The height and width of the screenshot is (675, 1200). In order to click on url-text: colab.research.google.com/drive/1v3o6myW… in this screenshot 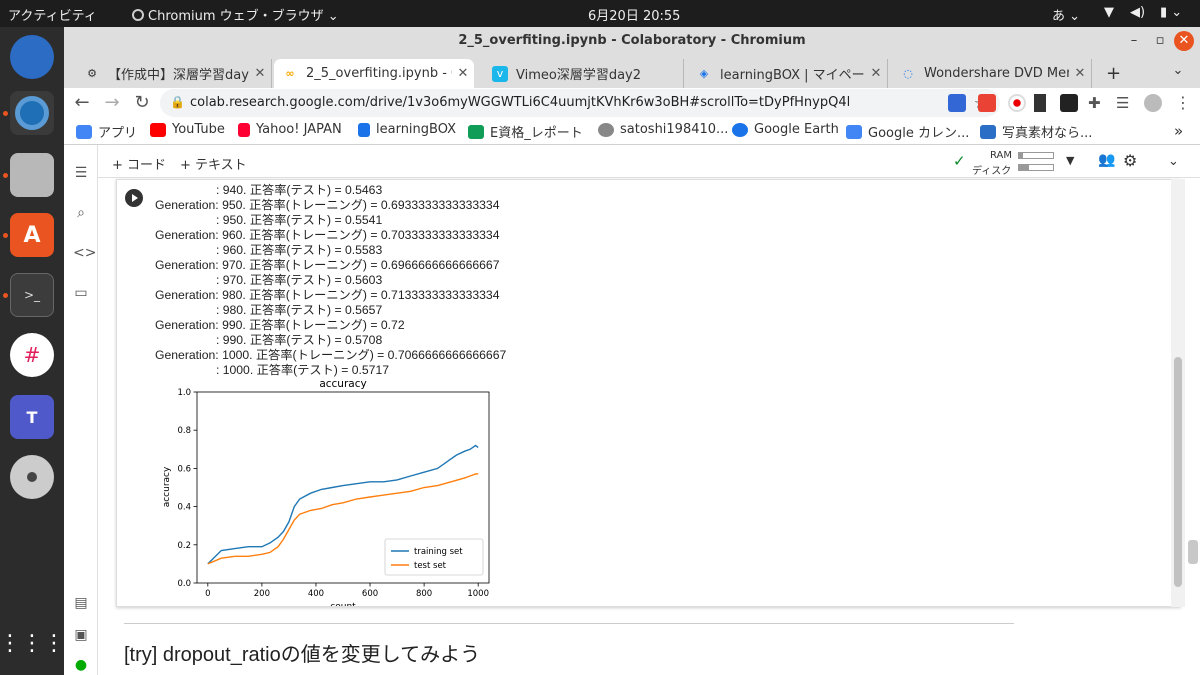, I will do `click(520, 102)`.